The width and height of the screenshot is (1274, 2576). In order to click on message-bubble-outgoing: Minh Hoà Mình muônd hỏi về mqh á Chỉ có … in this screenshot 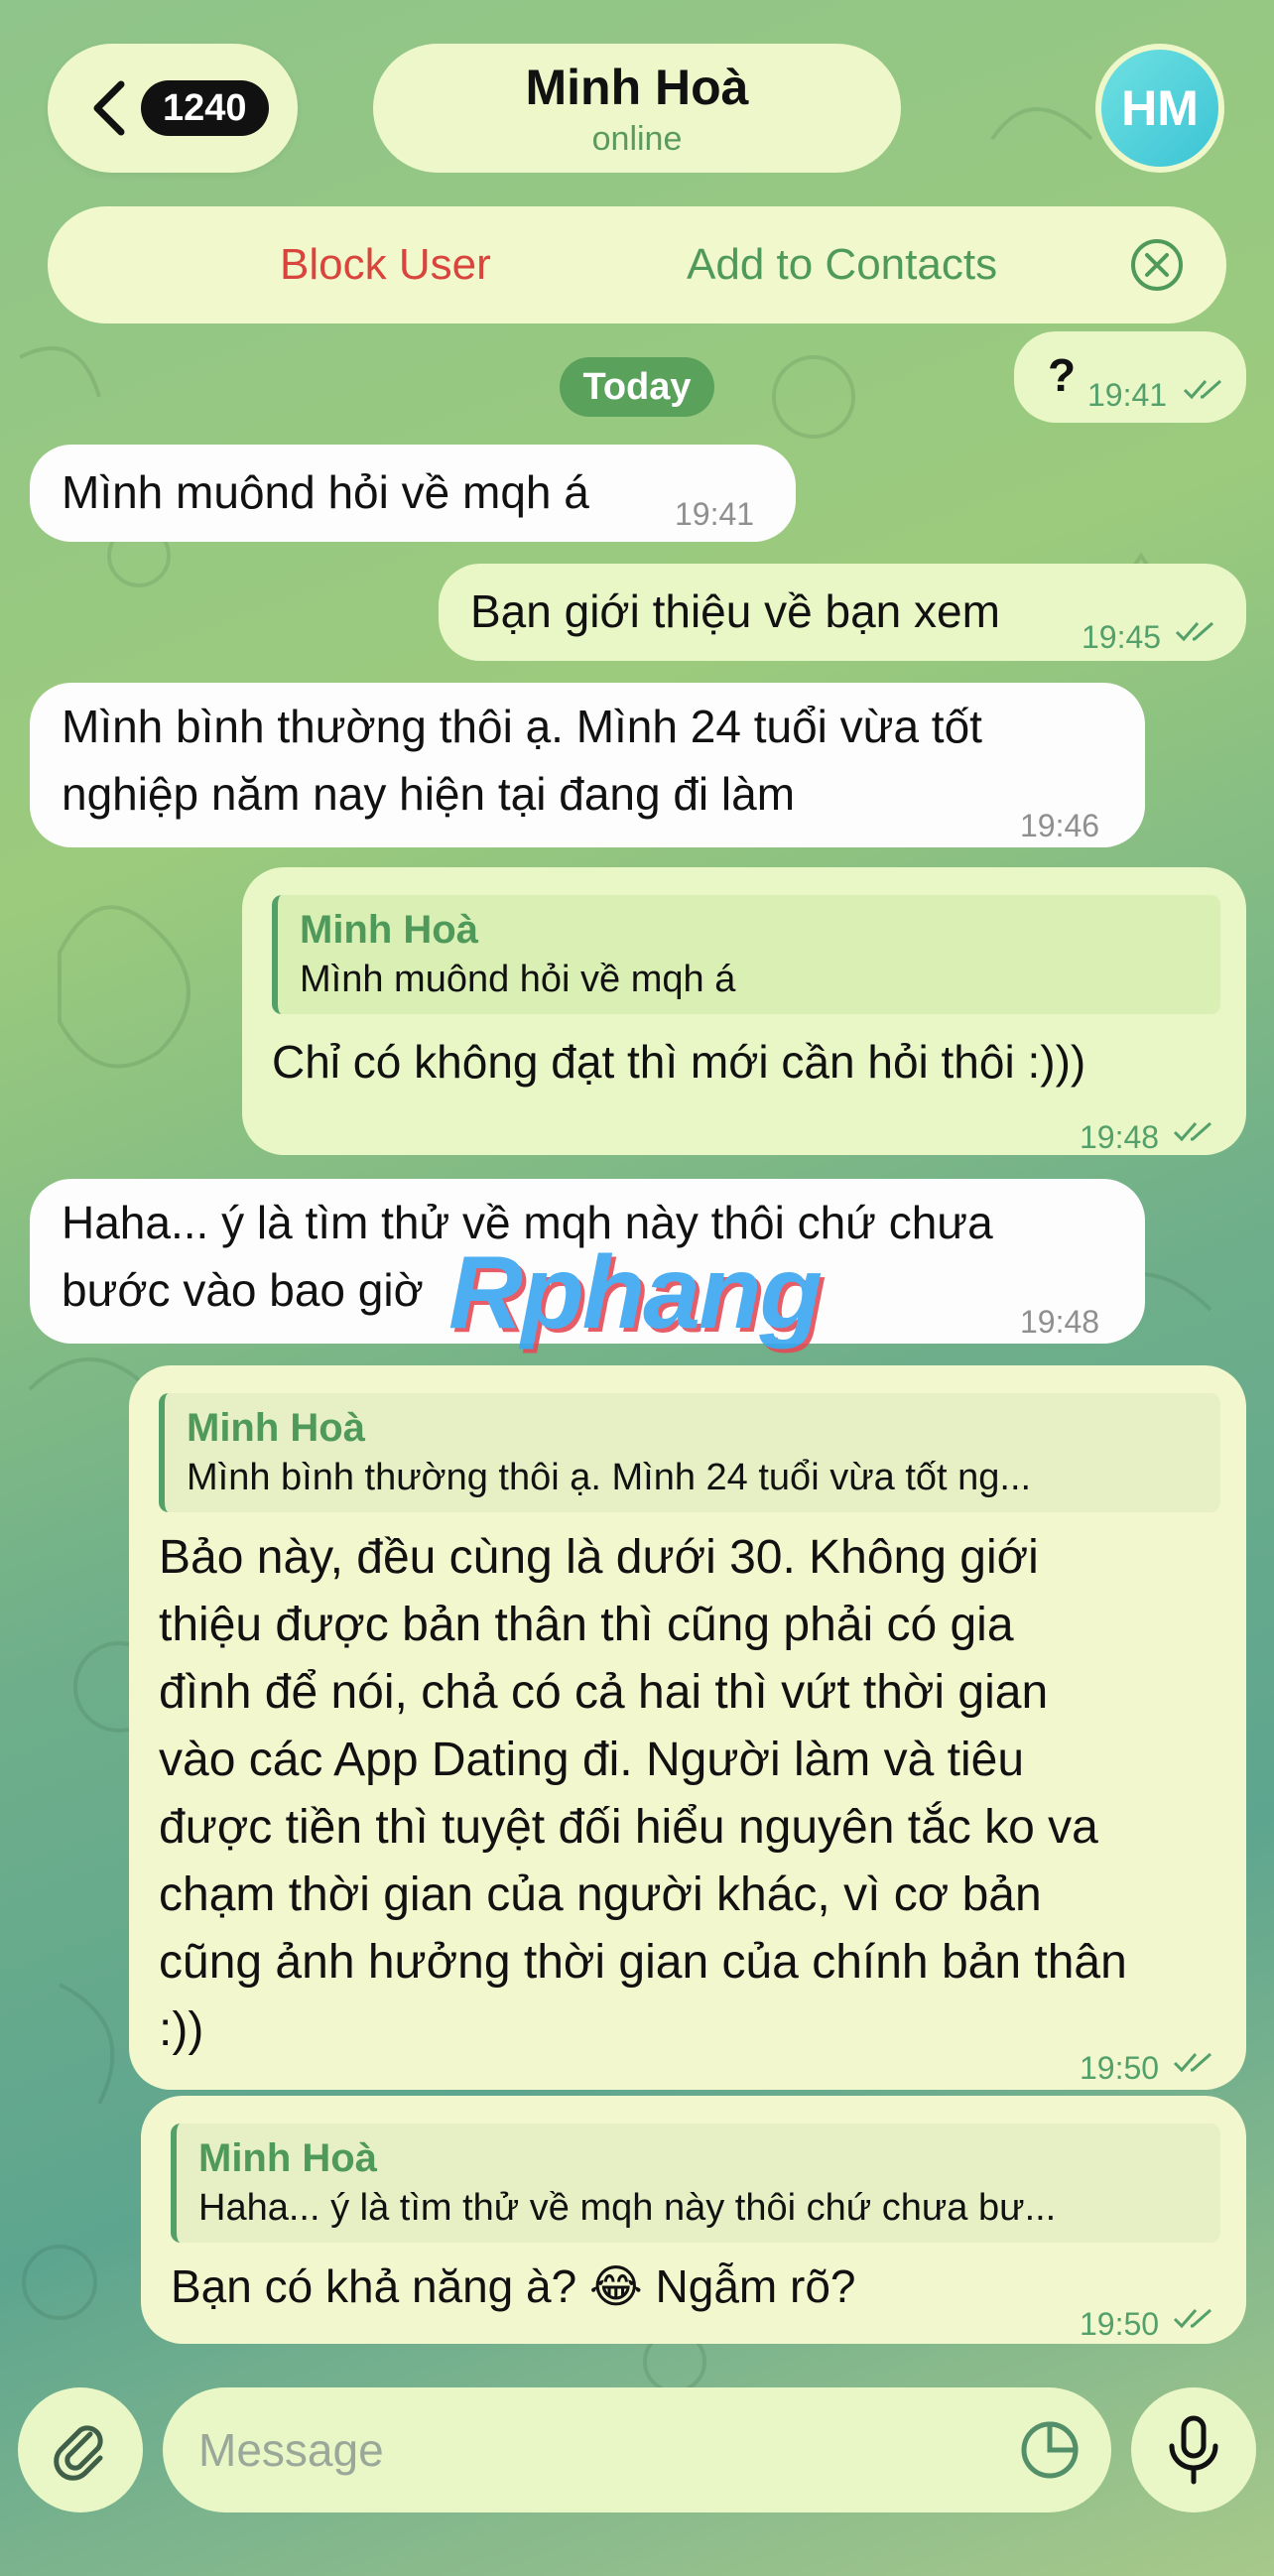, I will do `click(744, 1011)`.